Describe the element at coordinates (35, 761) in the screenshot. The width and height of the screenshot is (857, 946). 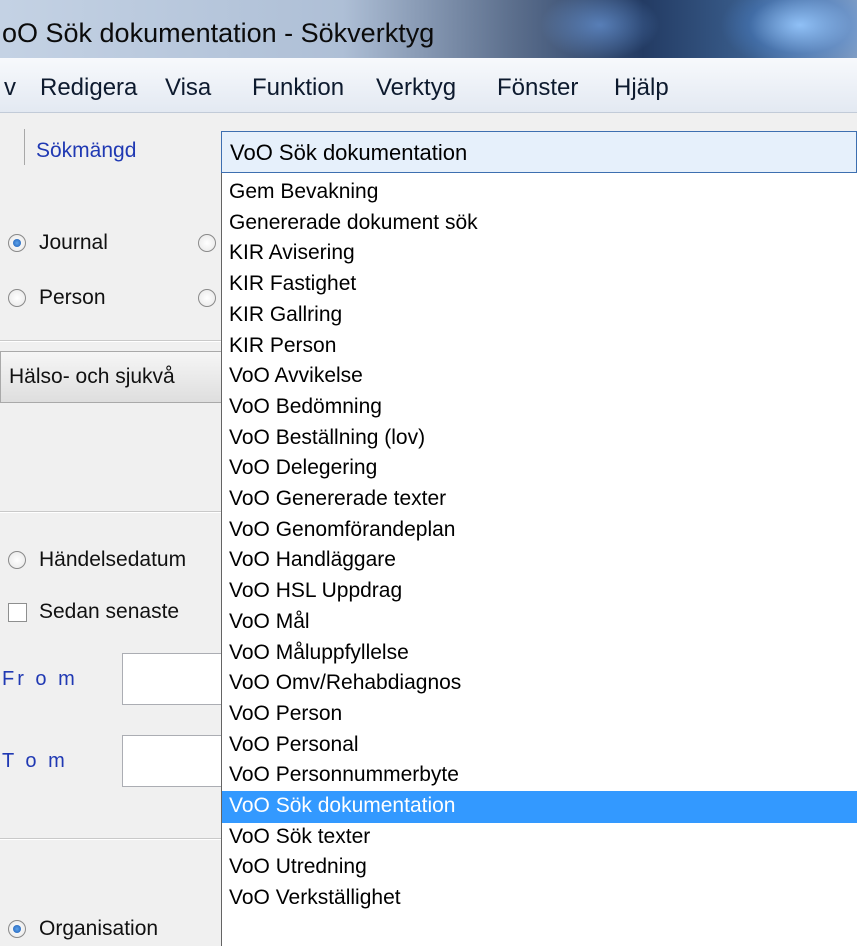
I see `tom-label: T o m` at that location.